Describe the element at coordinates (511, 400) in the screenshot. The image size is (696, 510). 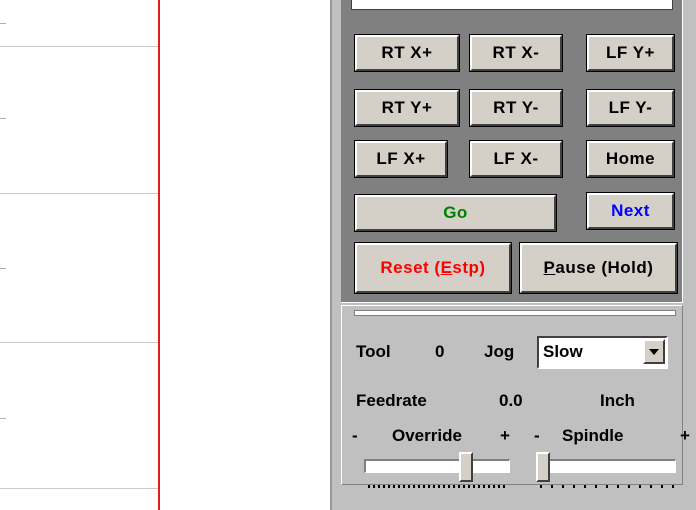
I see `feedrate-value: 0.0` at that location.